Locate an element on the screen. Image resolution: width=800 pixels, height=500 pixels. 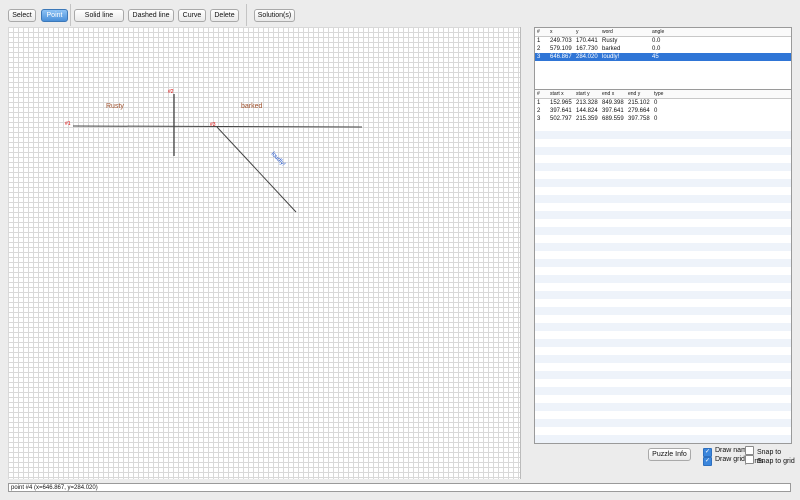
col-header-start-x: start x is located at coordinates (557, 94).